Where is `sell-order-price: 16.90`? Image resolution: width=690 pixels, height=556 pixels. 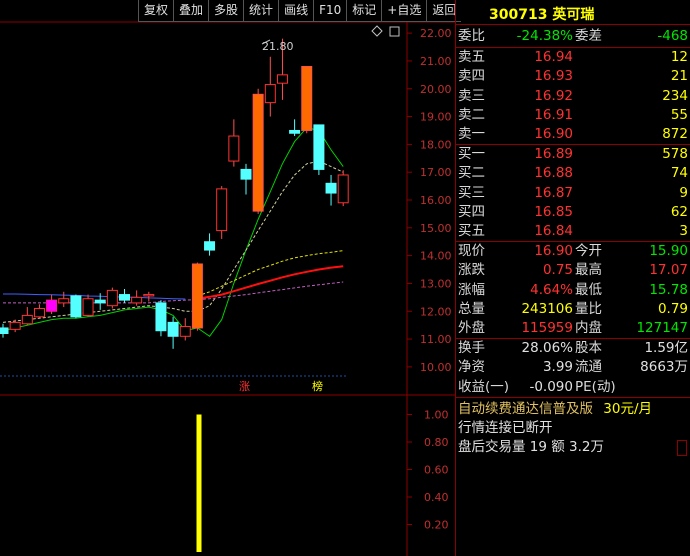 sell-order-price: 16.90 is located at coordinates (553, 134).